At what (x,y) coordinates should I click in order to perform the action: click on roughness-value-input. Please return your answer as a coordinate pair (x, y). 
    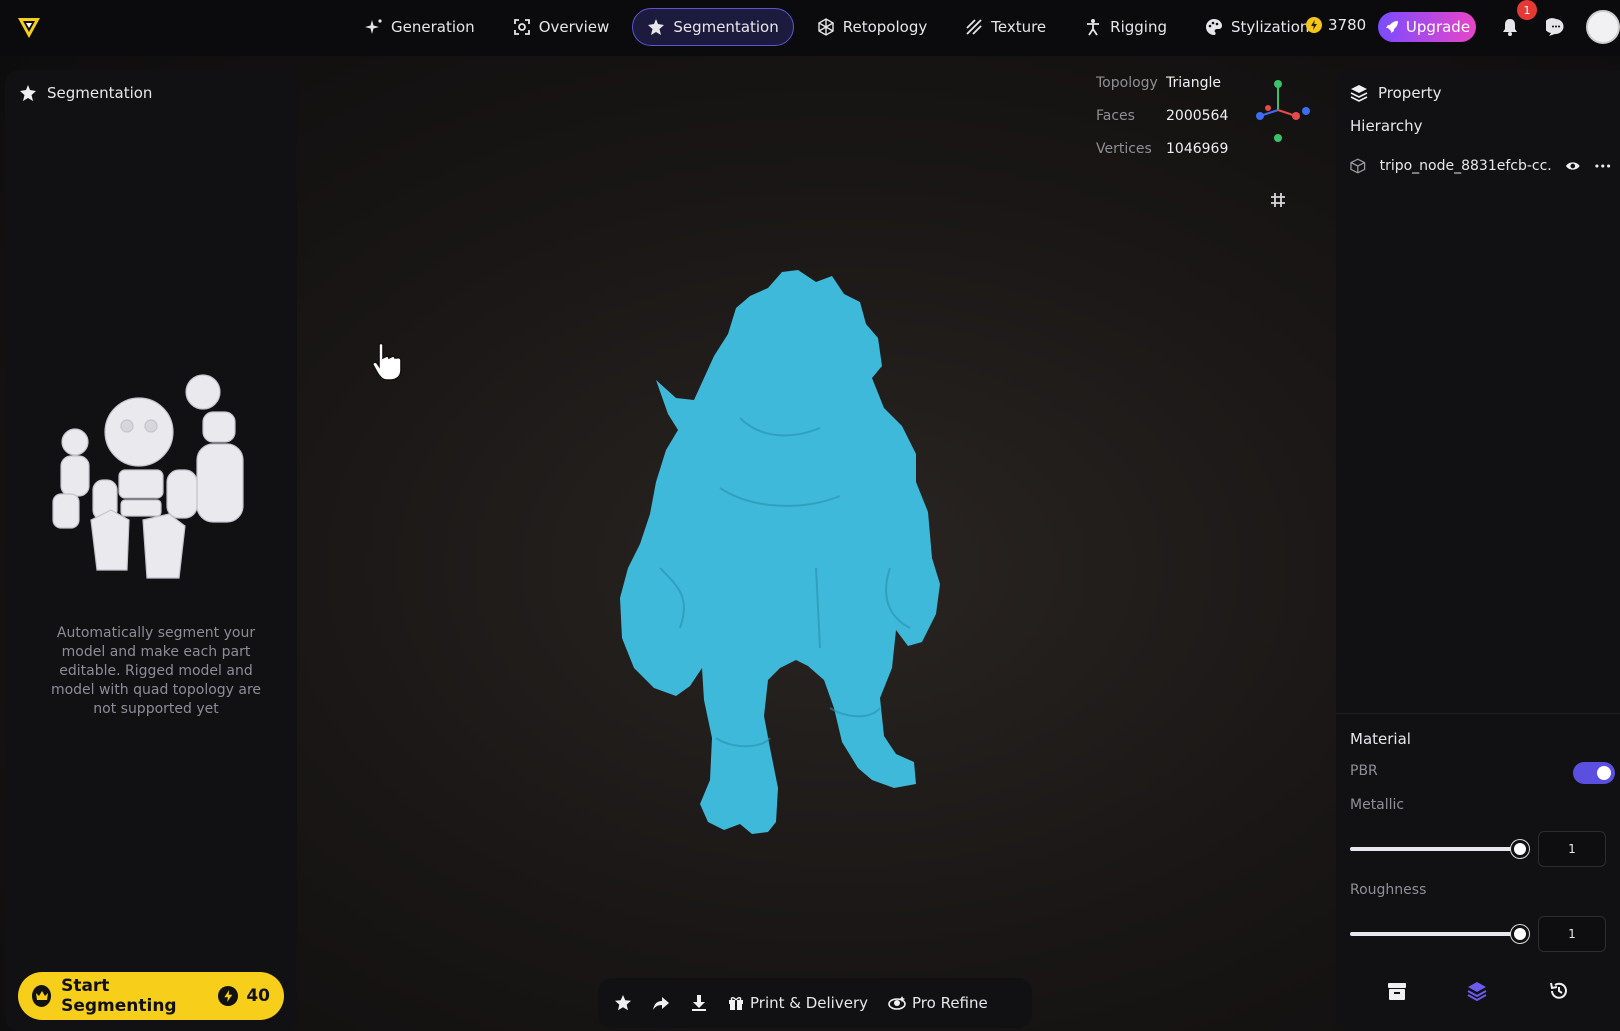
    Looking at the image, I should click on (1572, 934).